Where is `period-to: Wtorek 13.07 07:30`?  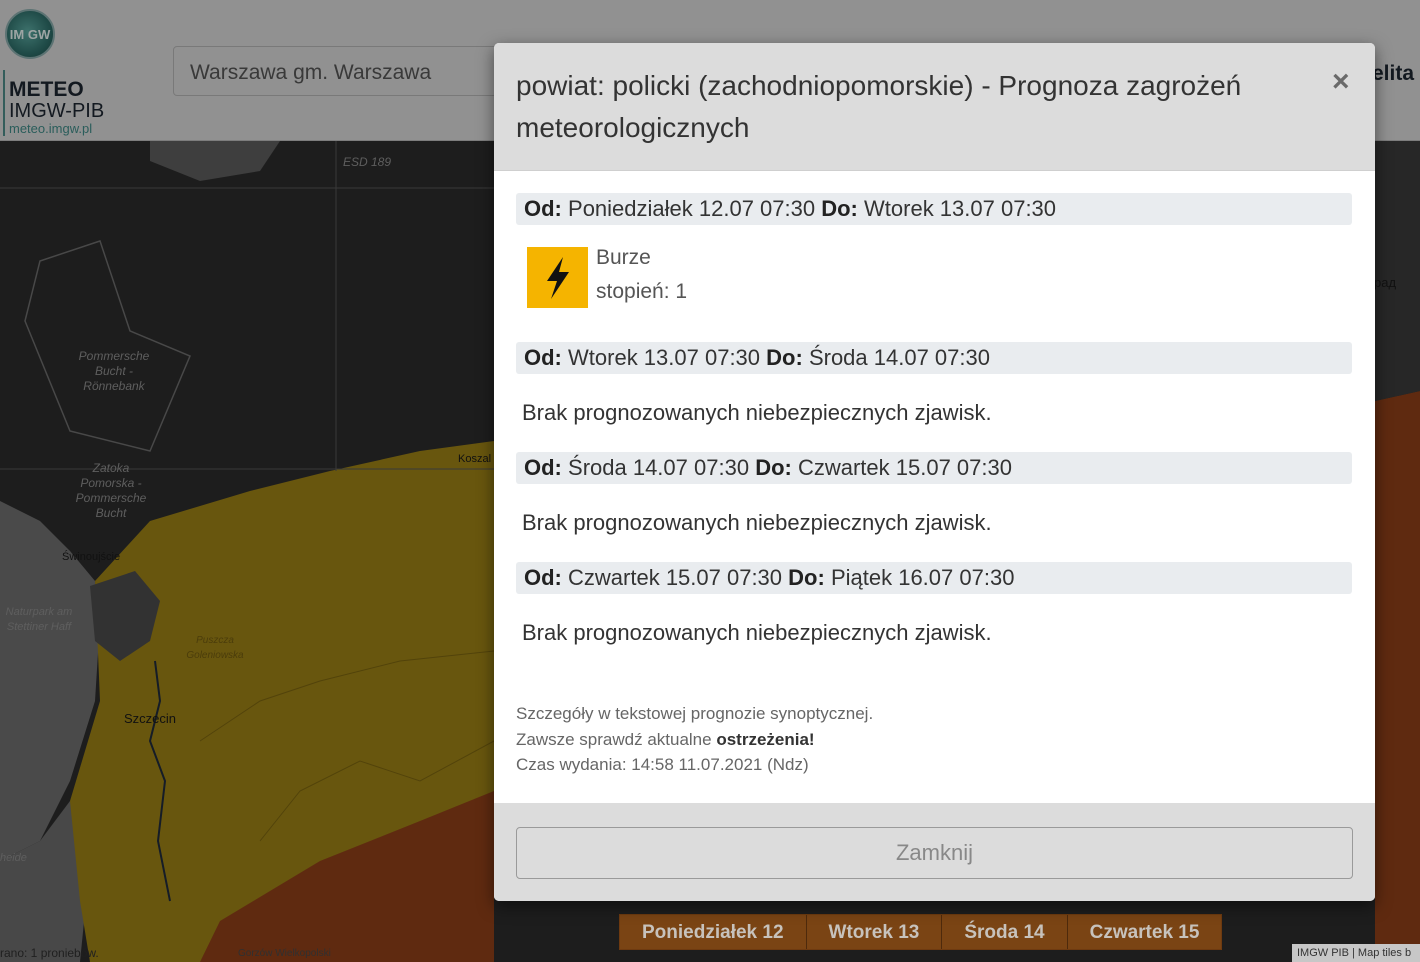 period-to: Wtorek 13.07 07:30 is located at coordinates (960, 208).